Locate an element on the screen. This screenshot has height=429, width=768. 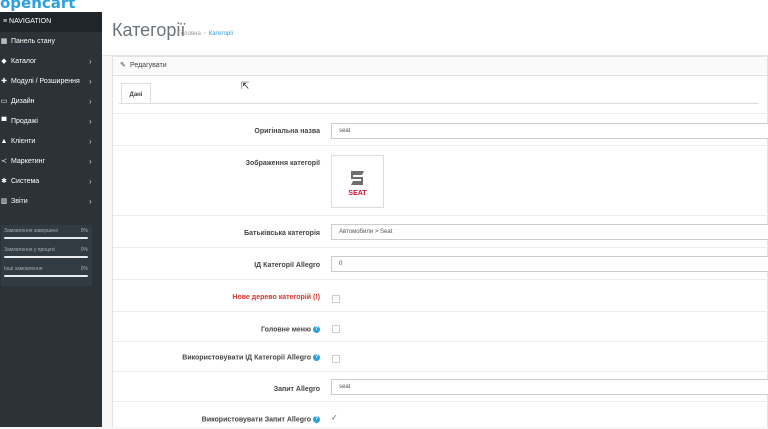
opencart-logo: opencart is located at coordinates (37, 6).